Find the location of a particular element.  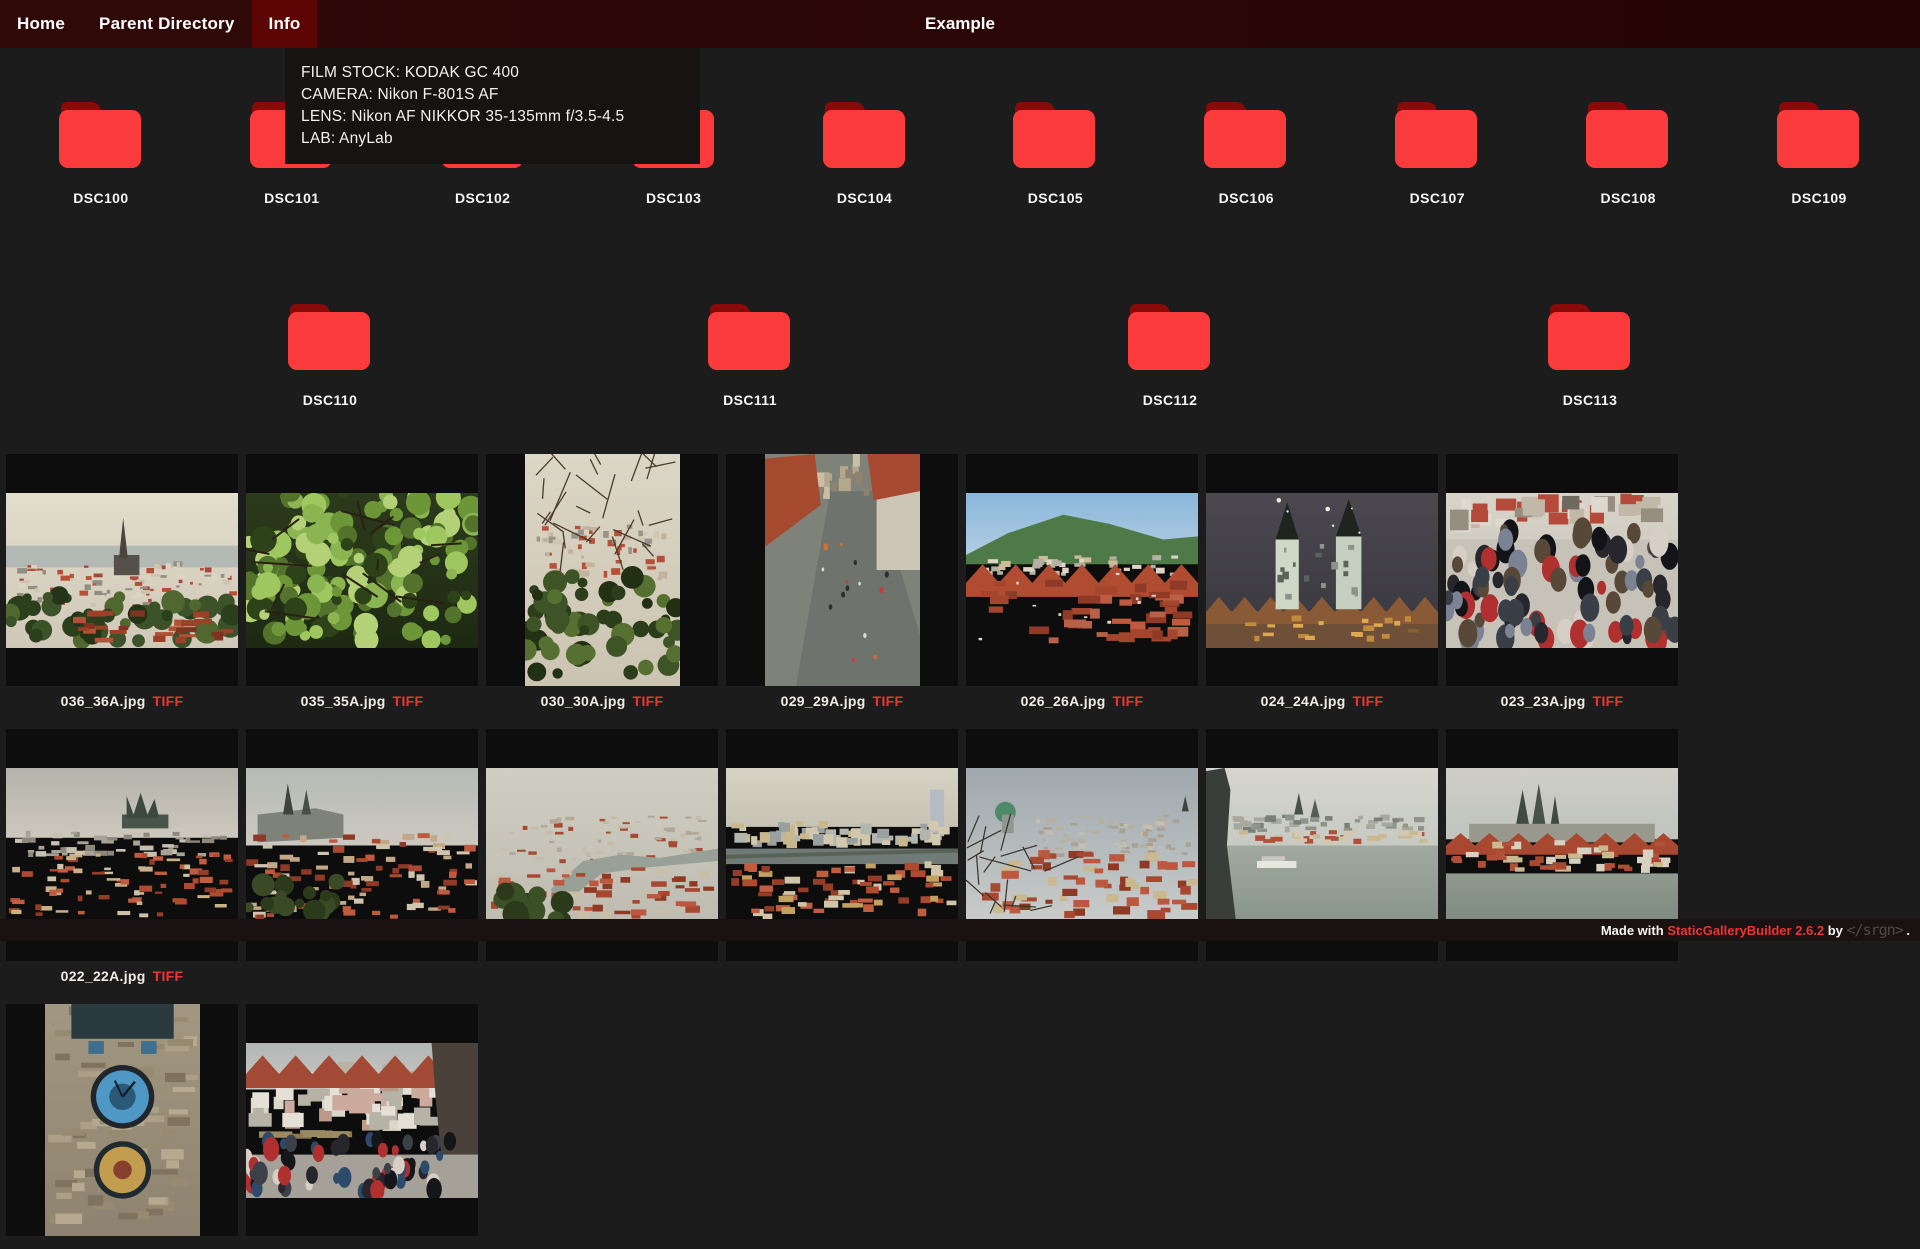

folder-item-dsc105: DSC105 is located at coordinates (1055, 151).